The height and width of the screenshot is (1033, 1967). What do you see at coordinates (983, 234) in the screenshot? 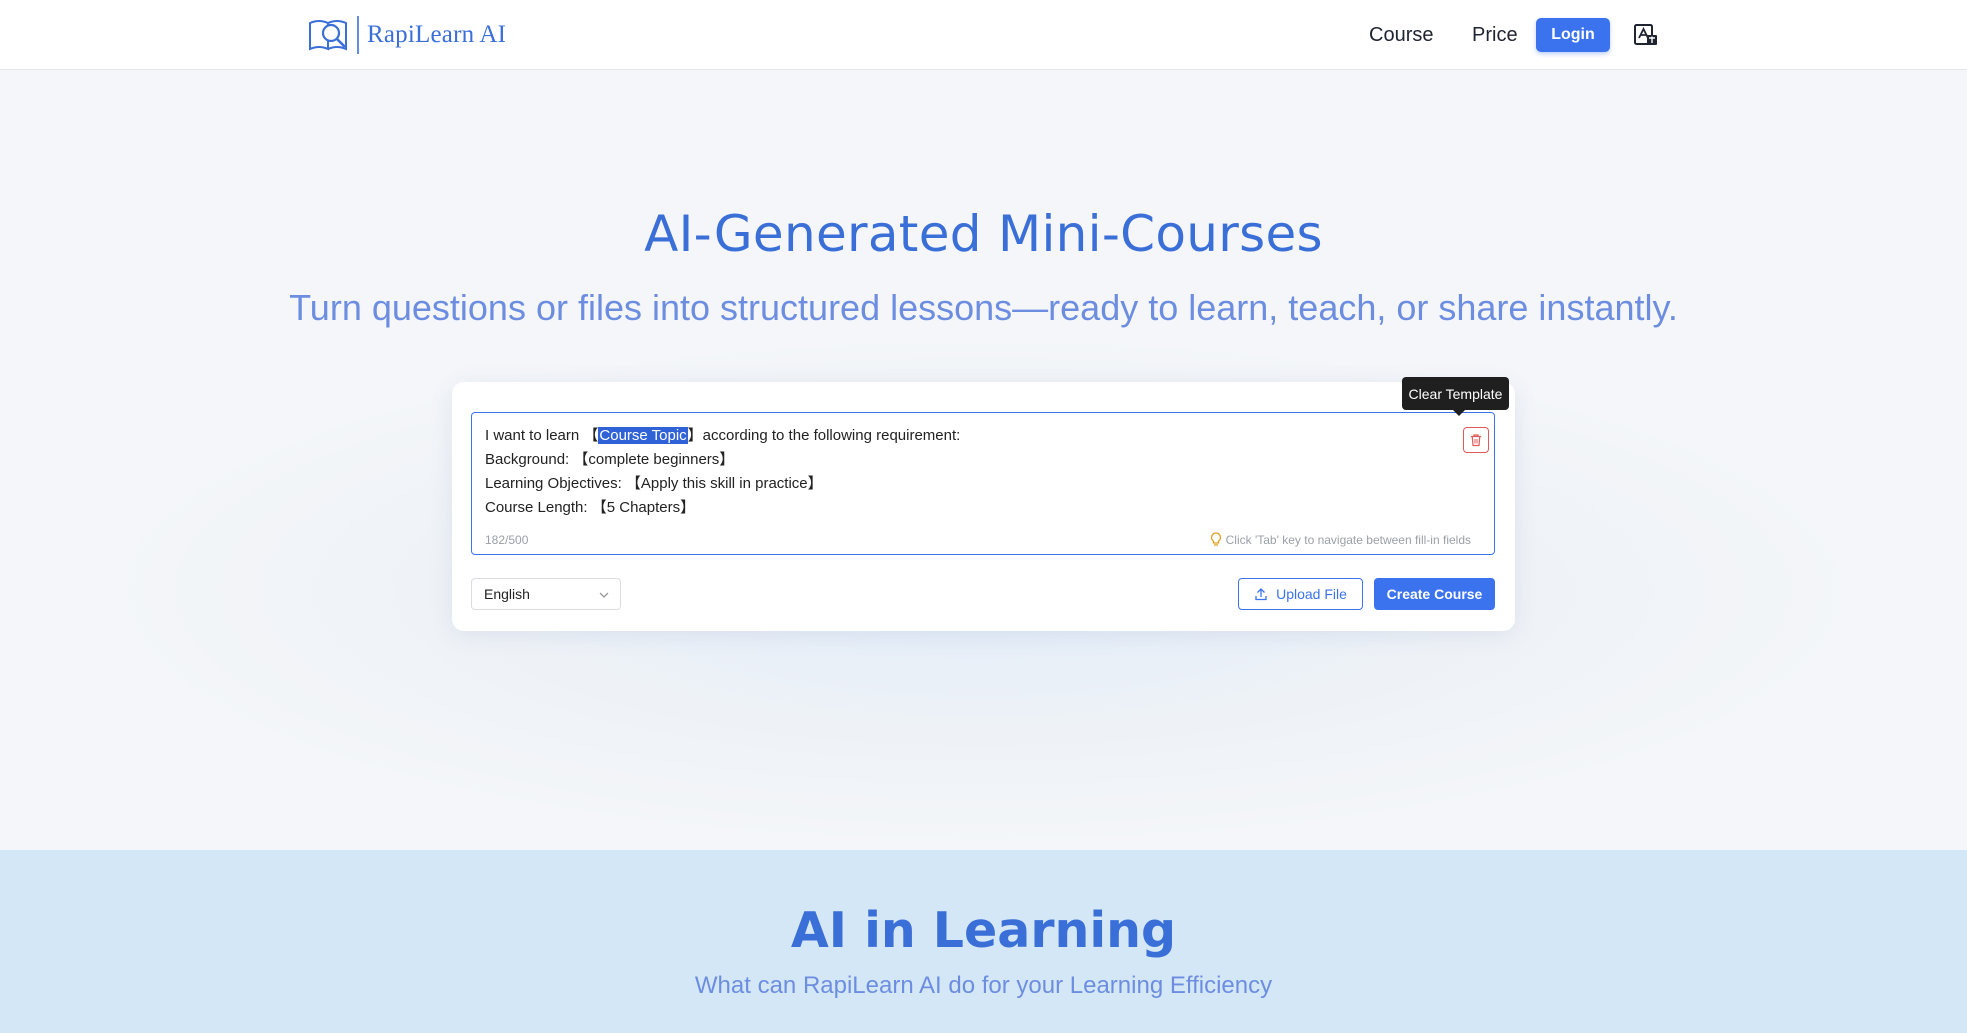
I see `hero-title: AI-Generated Mini-Courses` at bounding box center [983, 234].